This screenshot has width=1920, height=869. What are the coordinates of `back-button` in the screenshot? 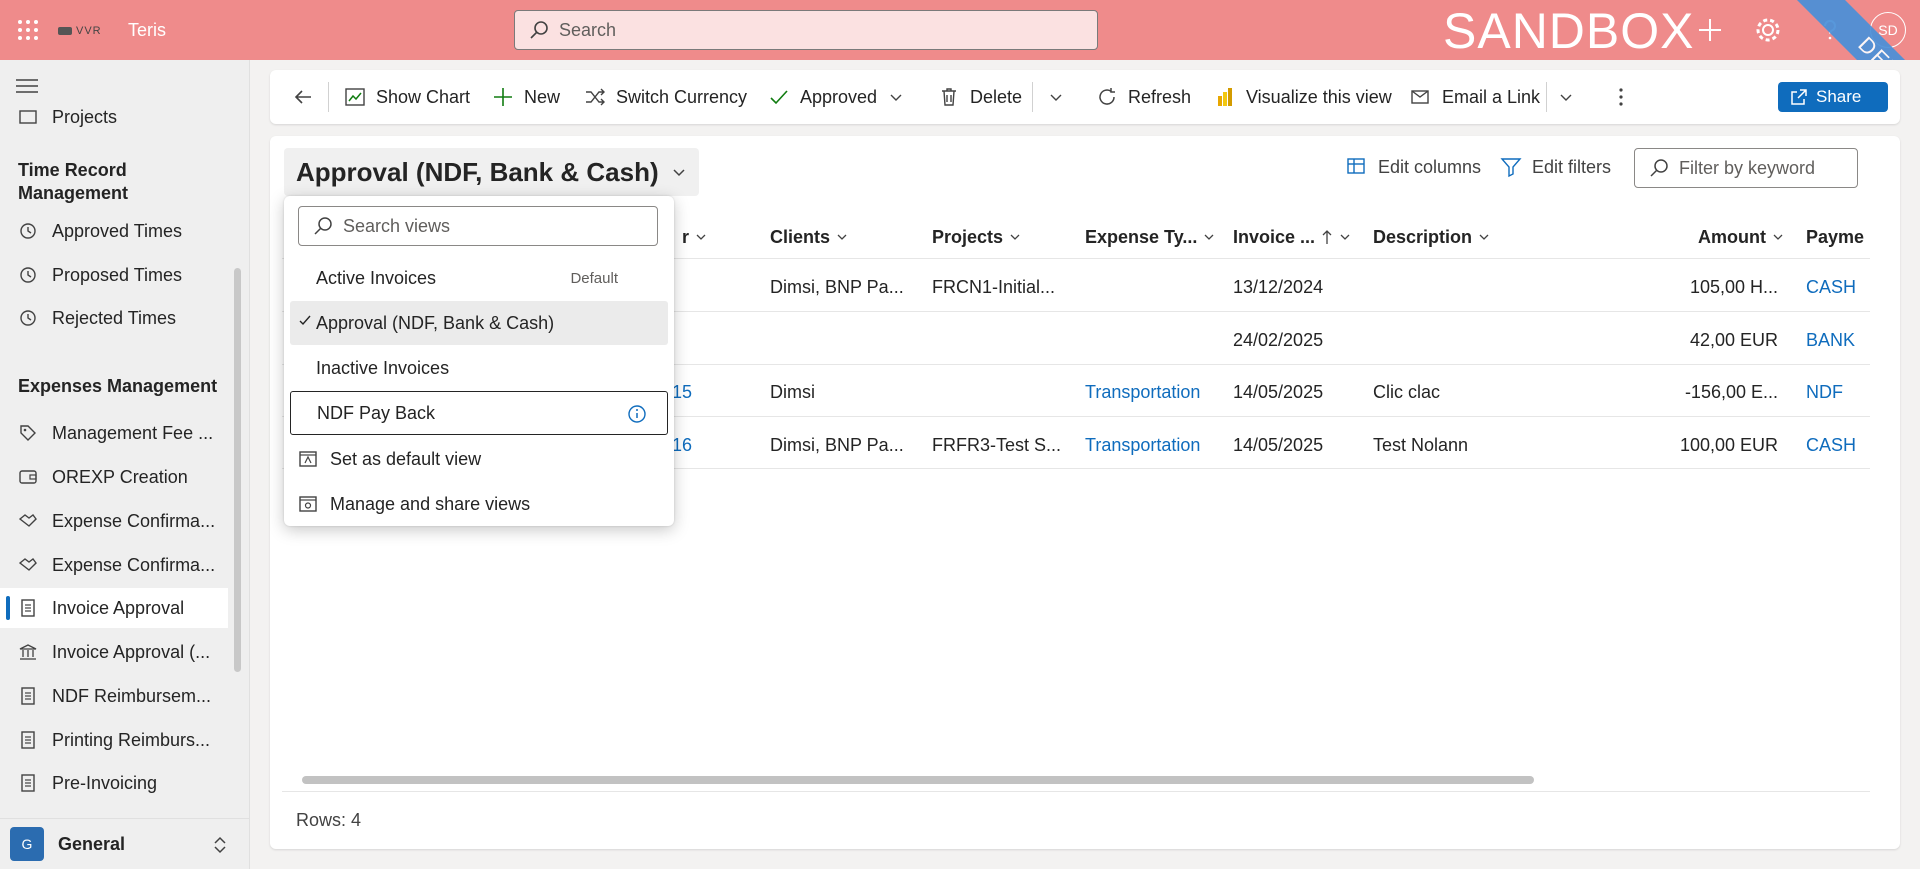 It's located at (303, 97).